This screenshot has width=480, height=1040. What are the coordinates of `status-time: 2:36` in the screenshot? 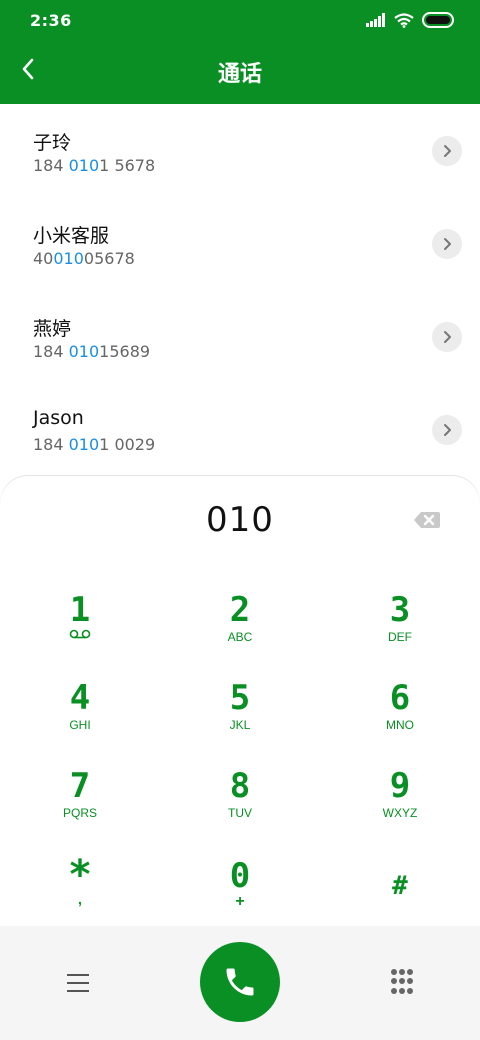 It's located at (51, 20).